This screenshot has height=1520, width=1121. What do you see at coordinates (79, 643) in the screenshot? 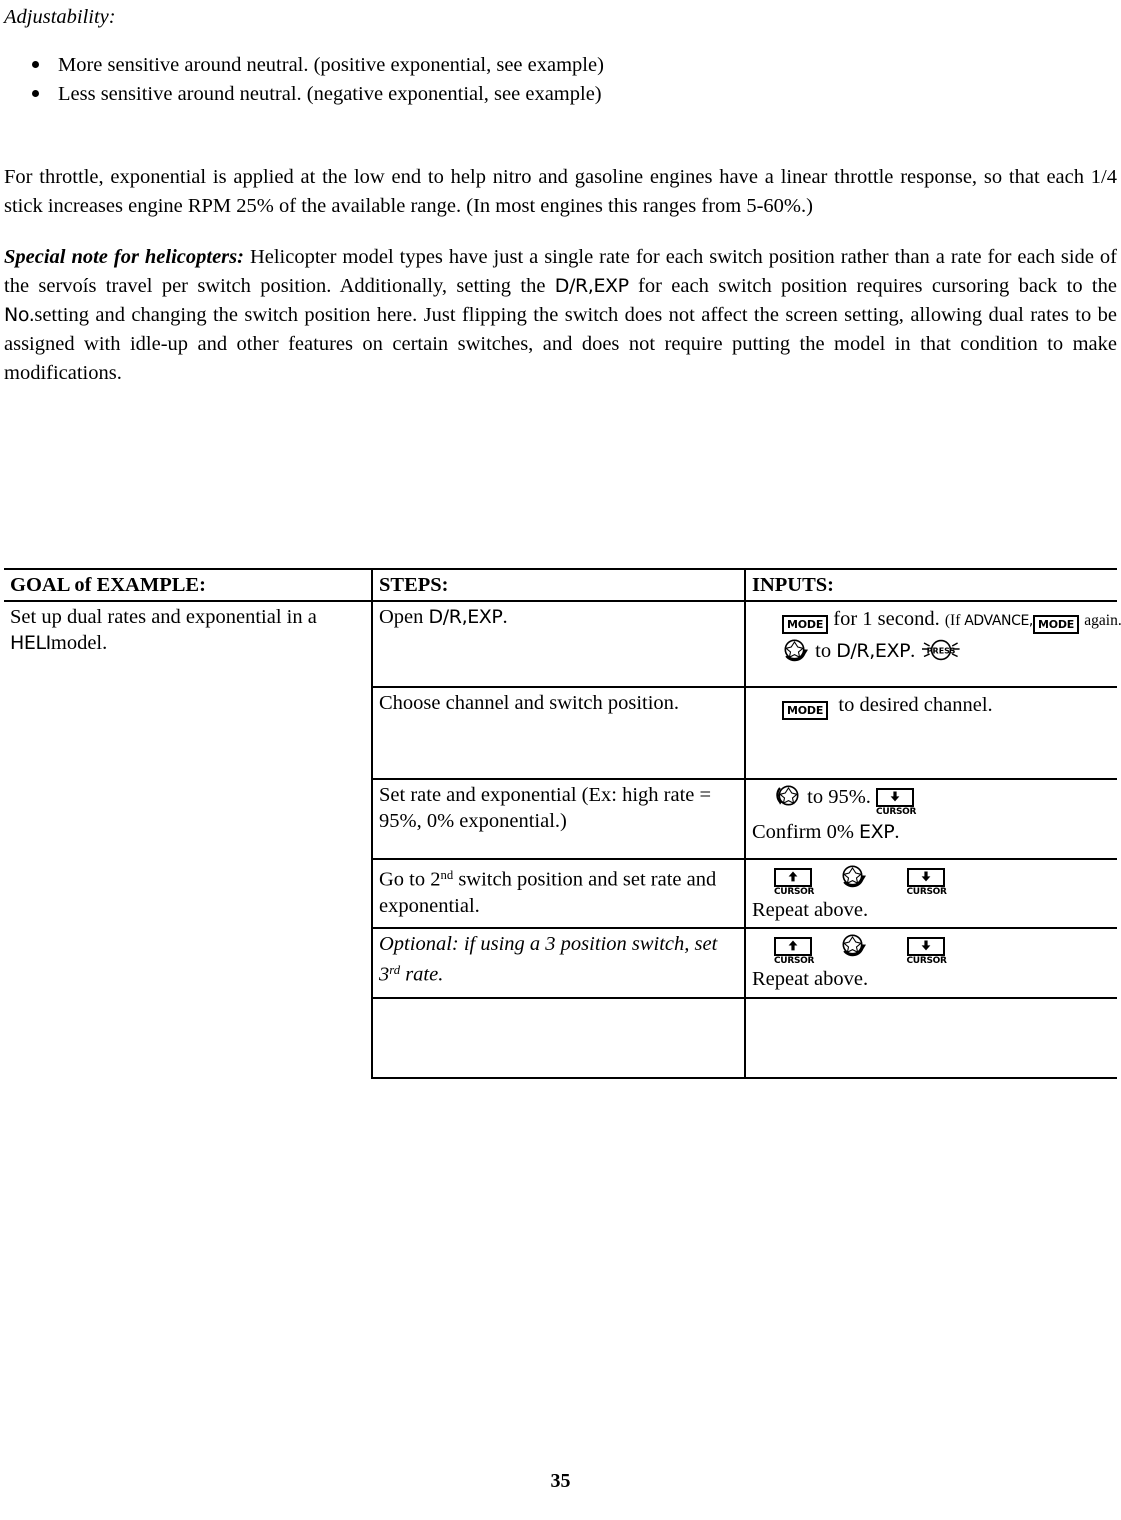
I see `goal-text-2: model.` at bounding box center [79, 643].